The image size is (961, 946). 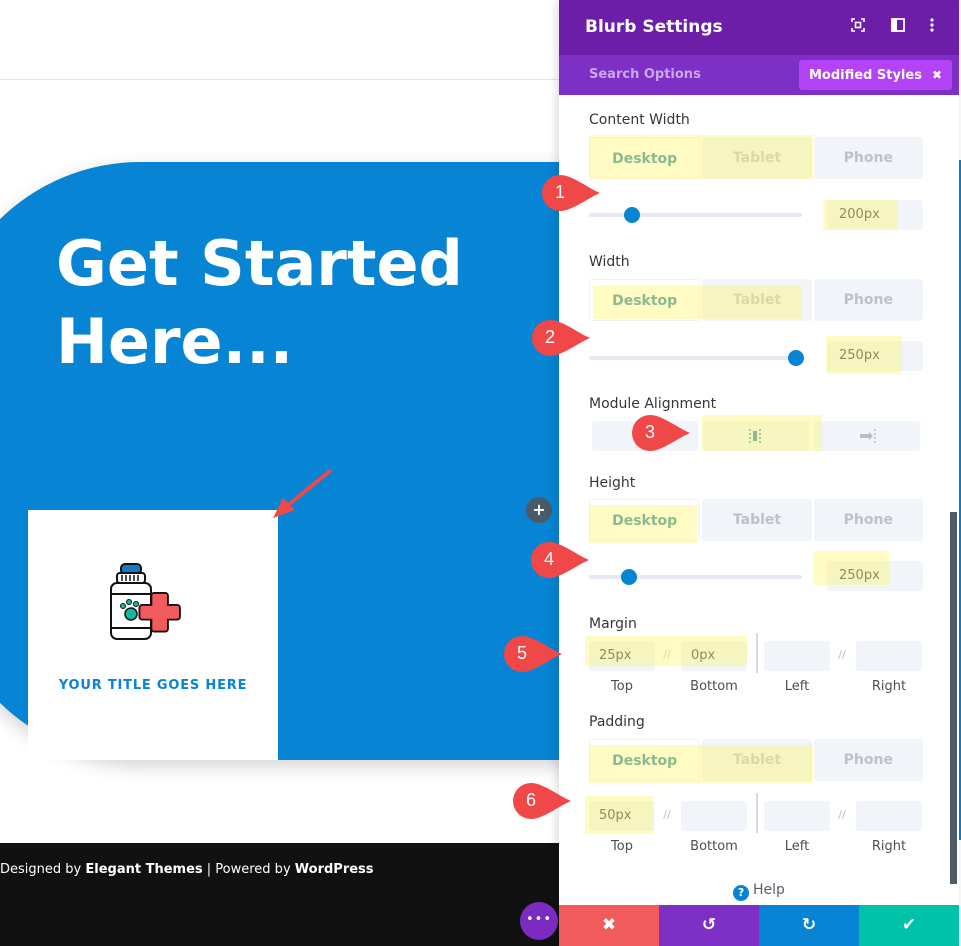 I want to click on blurb-title: YOUR TITLE GOES HERE, so click(x=153, y=685).